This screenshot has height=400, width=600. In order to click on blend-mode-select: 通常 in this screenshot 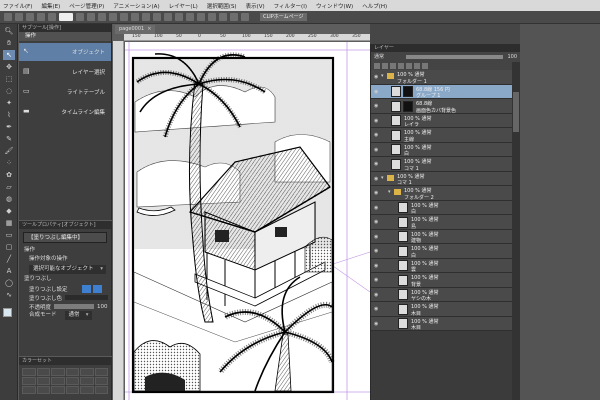, I will do `click(78, 315)`.